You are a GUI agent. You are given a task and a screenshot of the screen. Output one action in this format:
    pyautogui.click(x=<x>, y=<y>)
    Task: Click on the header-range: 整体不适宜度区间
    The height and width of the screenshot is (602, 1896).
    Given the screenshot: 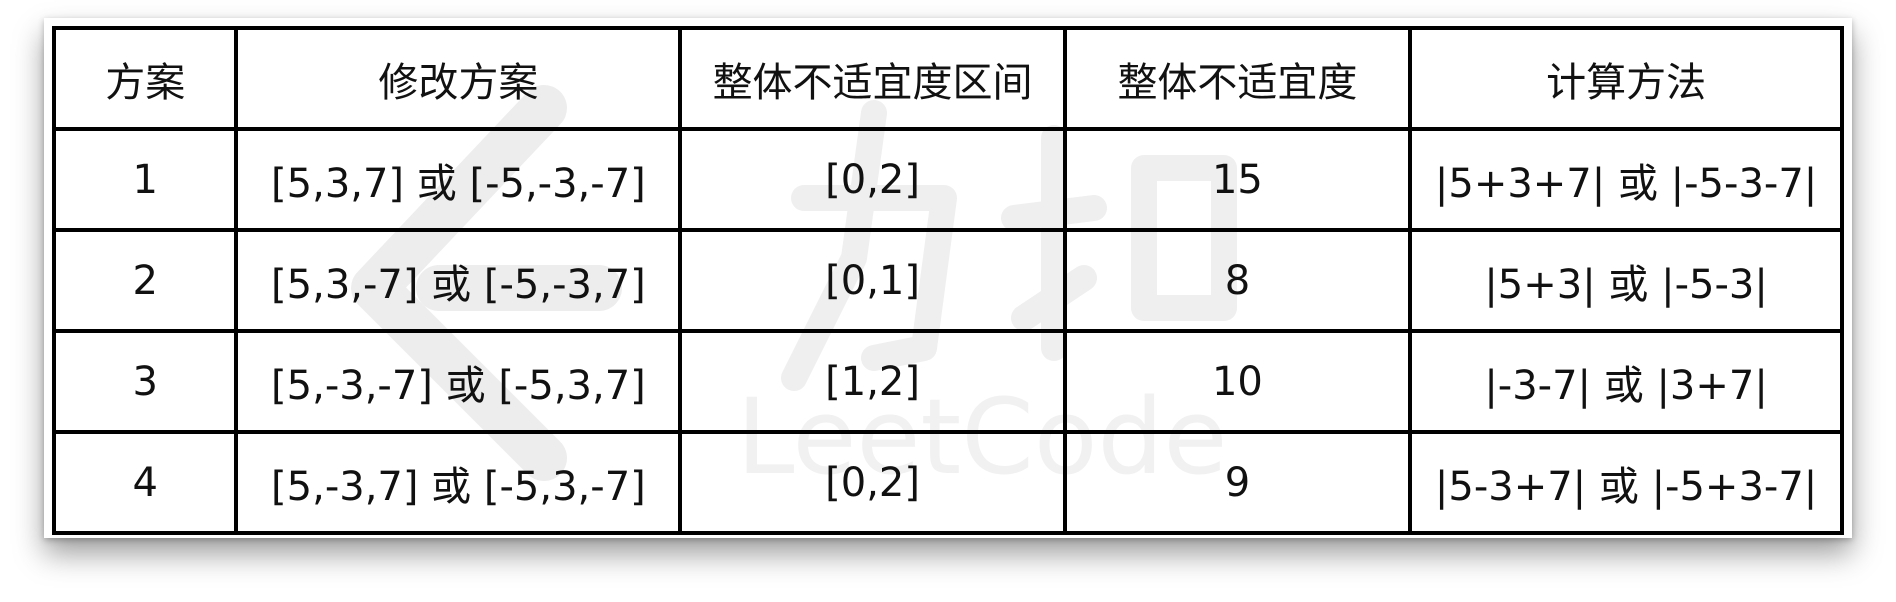 What is the action you would take?
    pyautogui.click(x=872, y=78)
    